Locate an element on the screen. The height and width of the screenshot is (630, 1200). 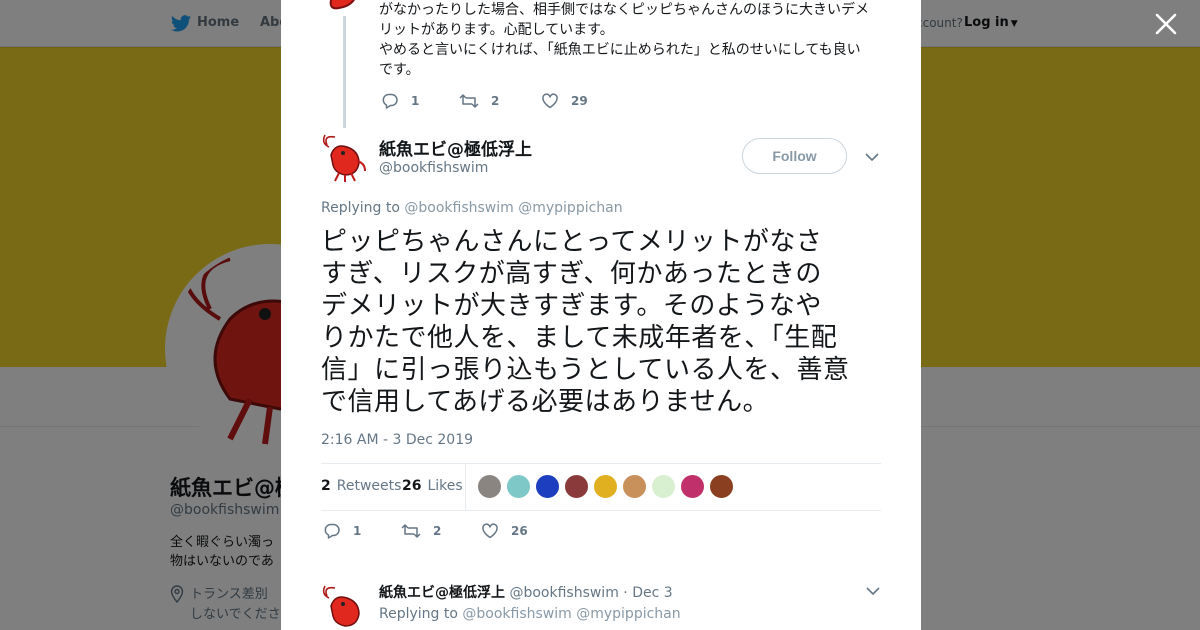
follow-button: Follow is located at coordinates (794, 156).